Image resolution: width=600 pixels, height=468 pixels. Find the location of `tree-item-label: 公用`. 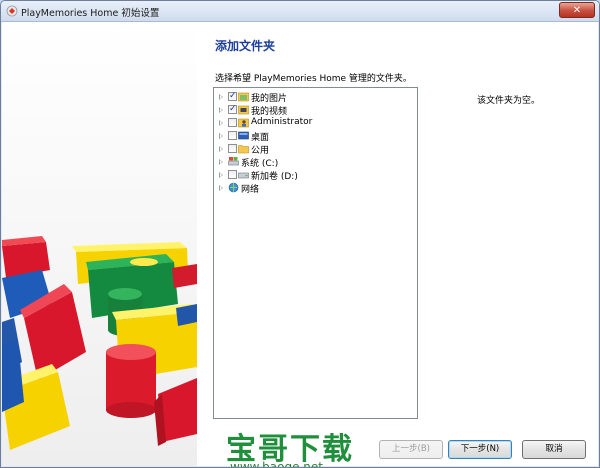

tree-item-label: 公用 is located at coordinates (260, 151).